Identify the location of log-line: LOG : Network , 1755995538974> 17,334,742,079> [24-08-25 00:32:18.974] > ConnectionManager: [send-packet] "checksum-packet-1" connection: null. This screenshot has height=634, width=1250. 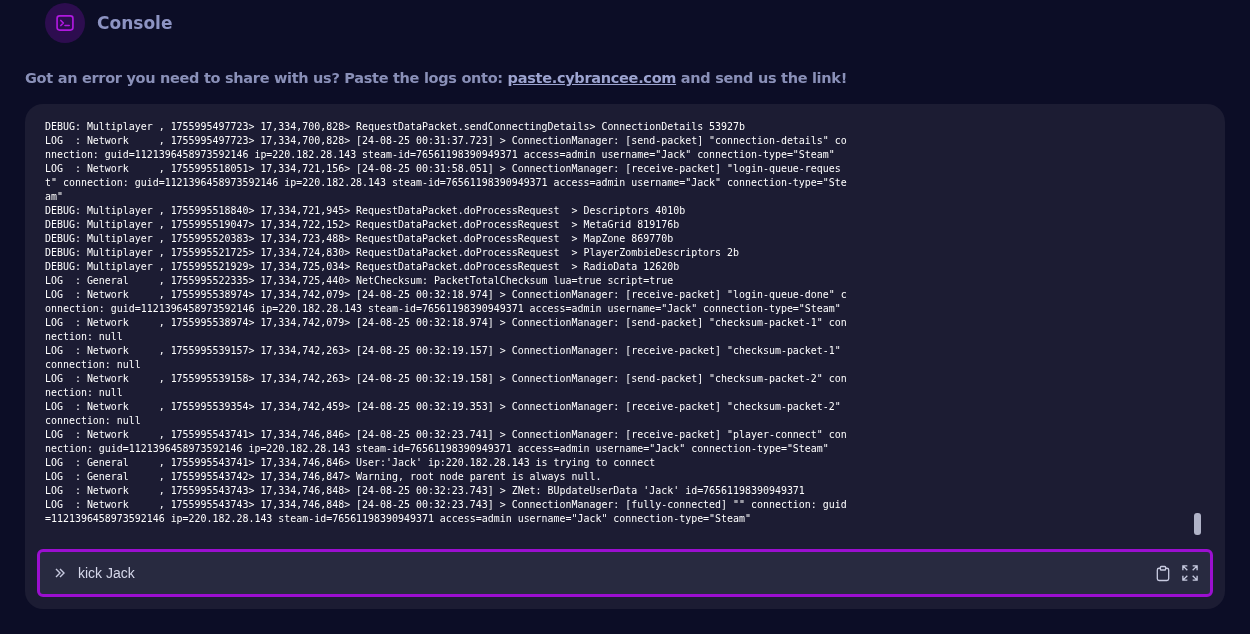
(446, 330).